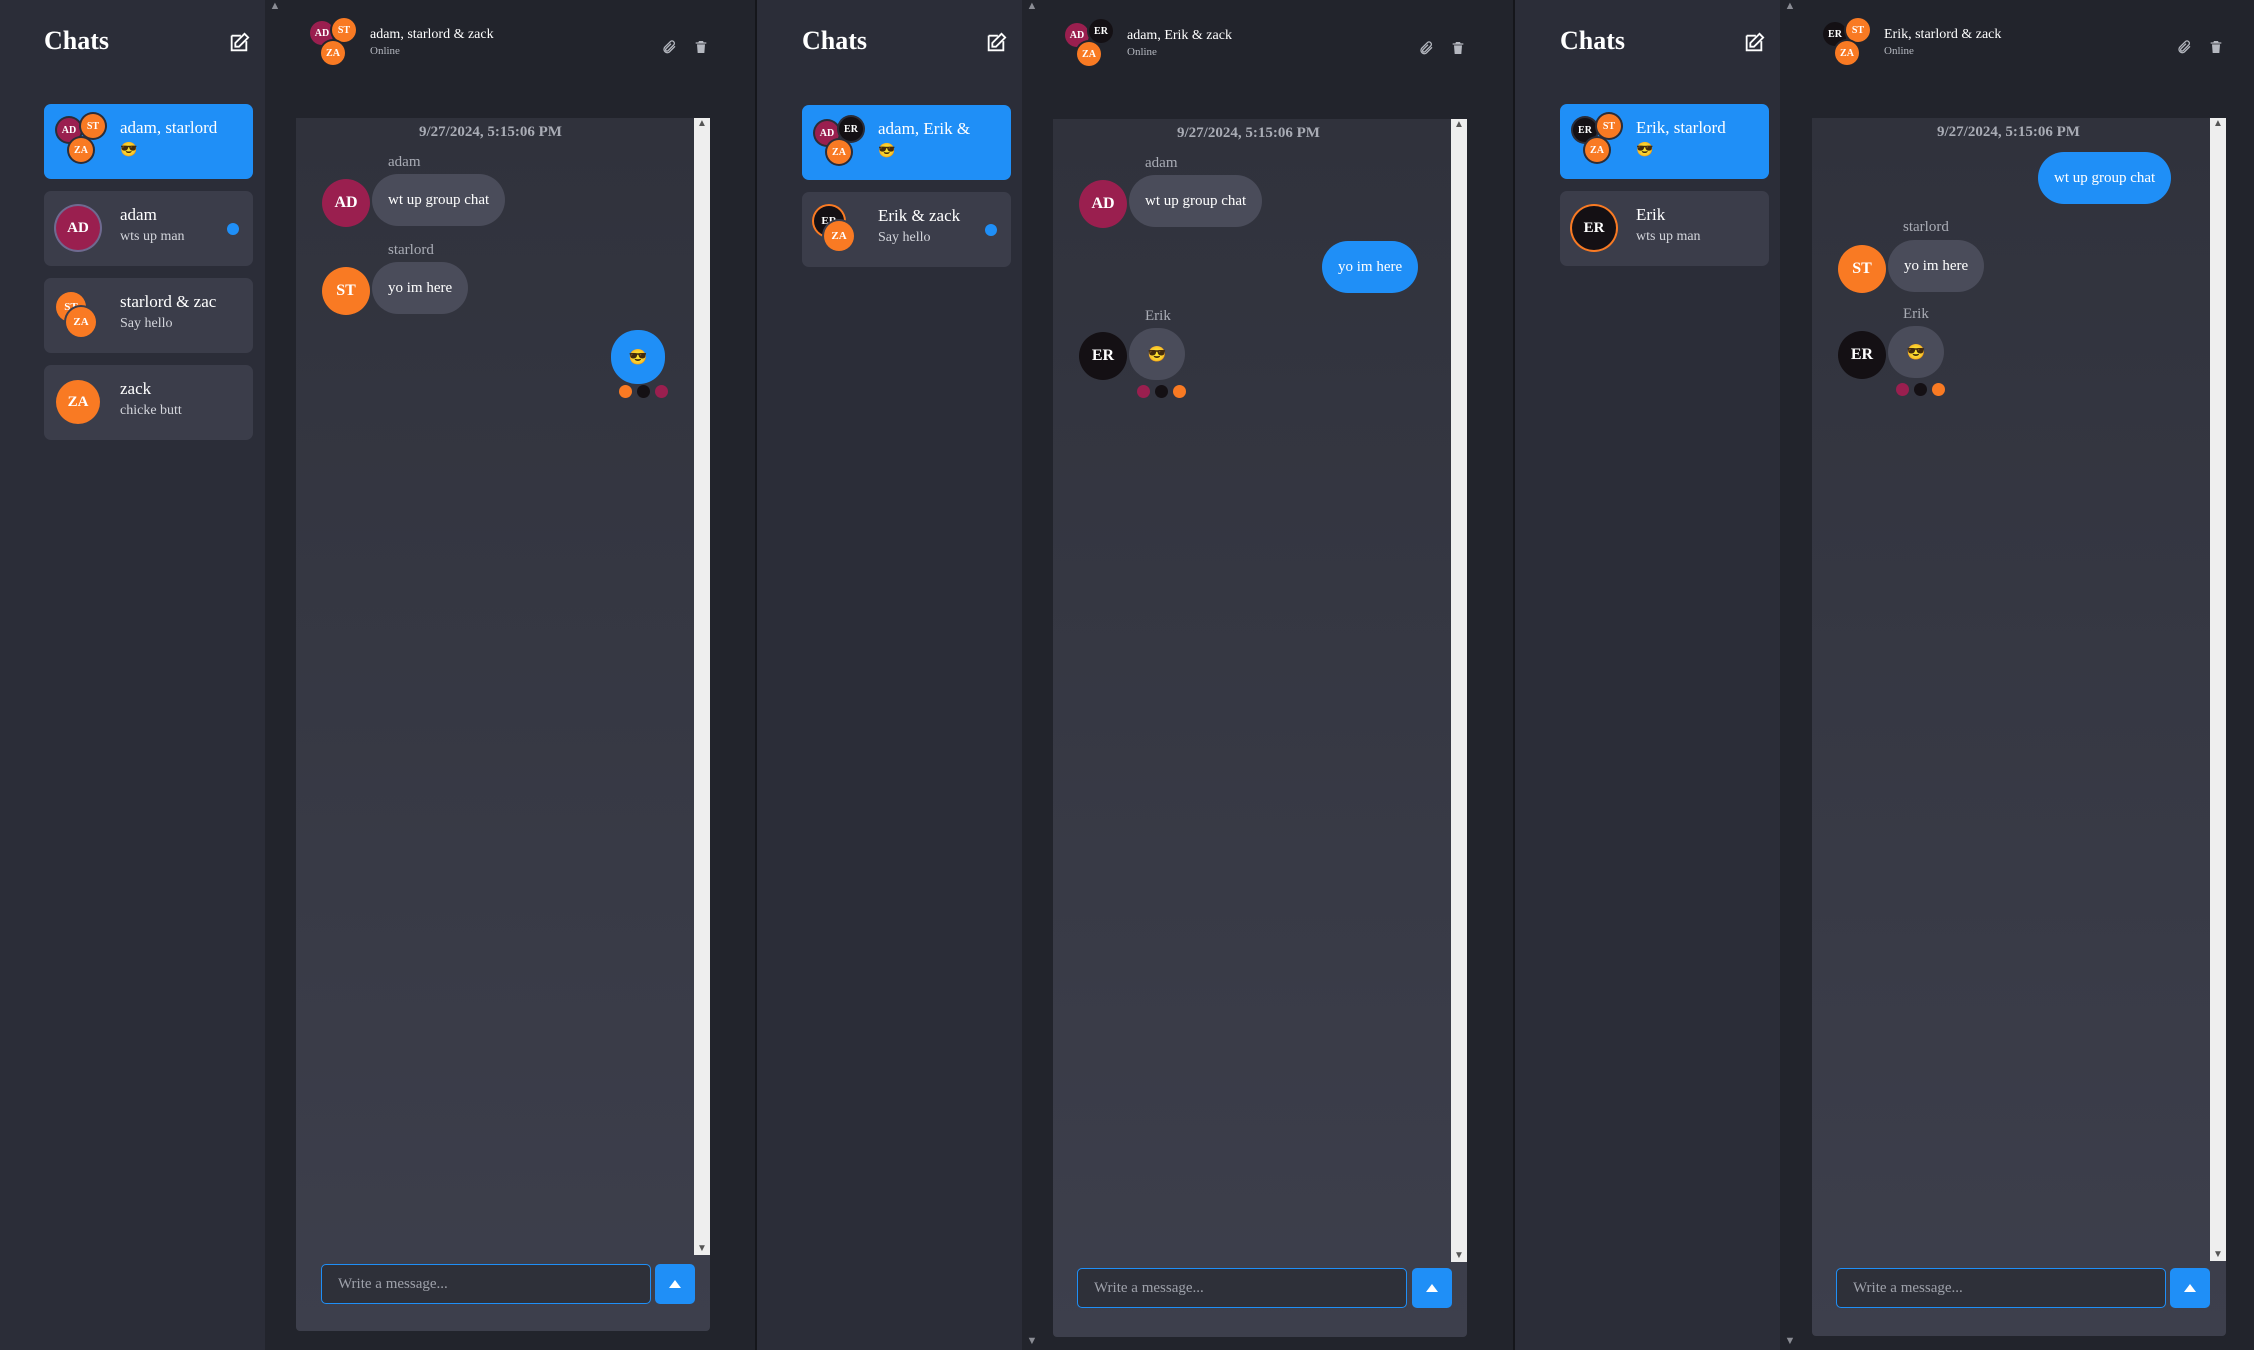  I want to click on message-bubble-outgoing: wt up group chat, so click(2105, 178).